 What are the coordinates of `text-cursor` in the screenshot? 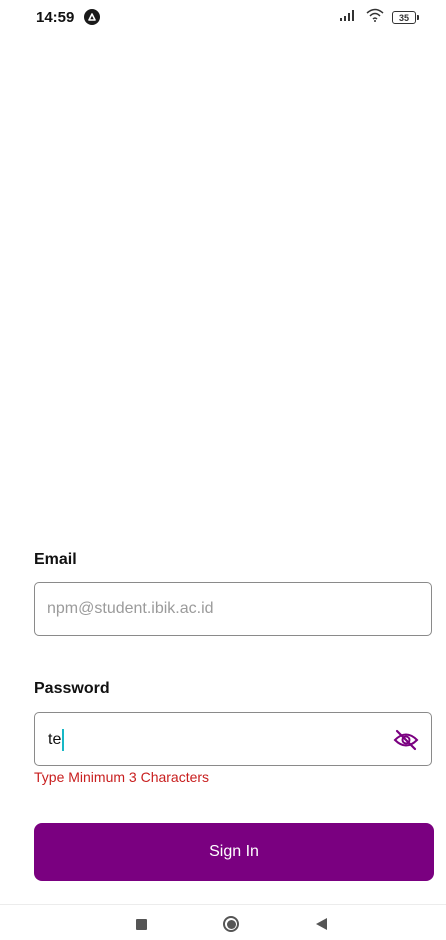 It's located at (63, 740).